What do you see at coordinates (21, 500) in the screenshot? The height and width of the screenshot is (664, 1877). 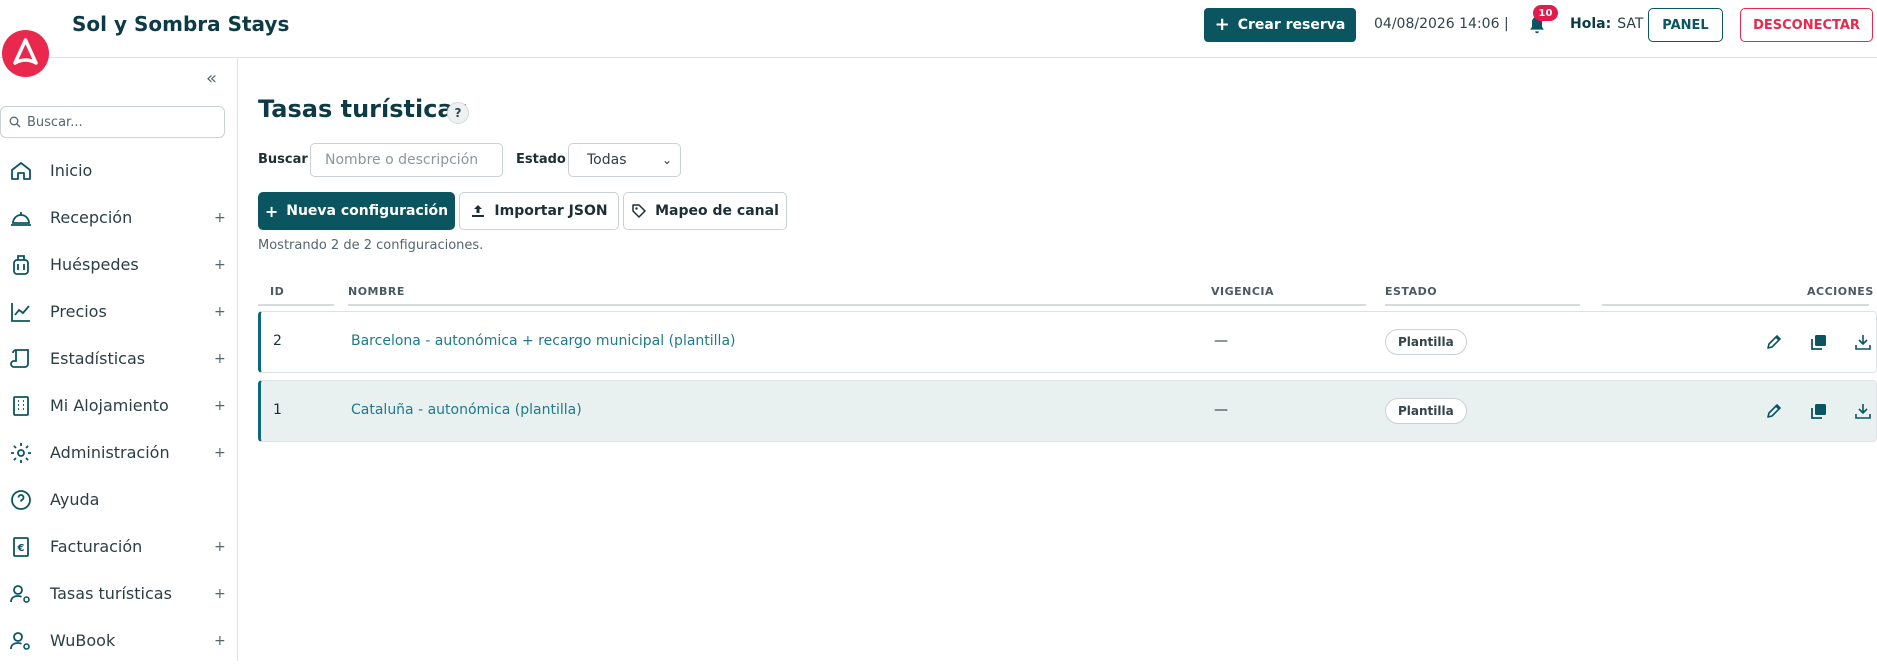 I see `help-circle-icon` at bounding box center [21, 500].